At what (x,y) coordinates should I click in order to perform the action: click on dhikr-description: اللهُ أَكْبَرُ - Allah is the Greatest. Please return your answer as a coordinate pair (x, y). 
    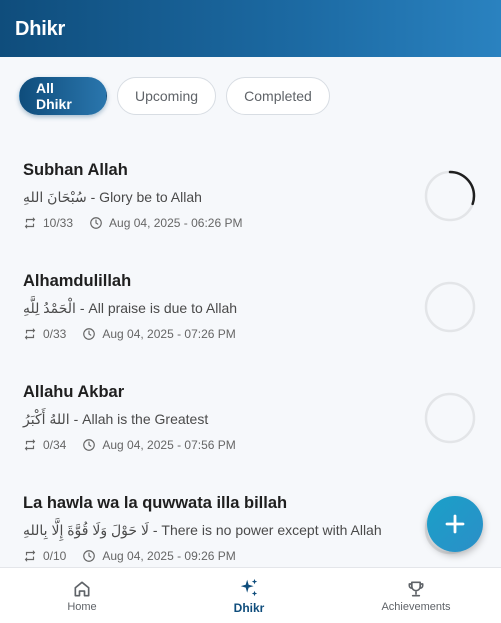
    Looking at the image, I should click on (116, 419).